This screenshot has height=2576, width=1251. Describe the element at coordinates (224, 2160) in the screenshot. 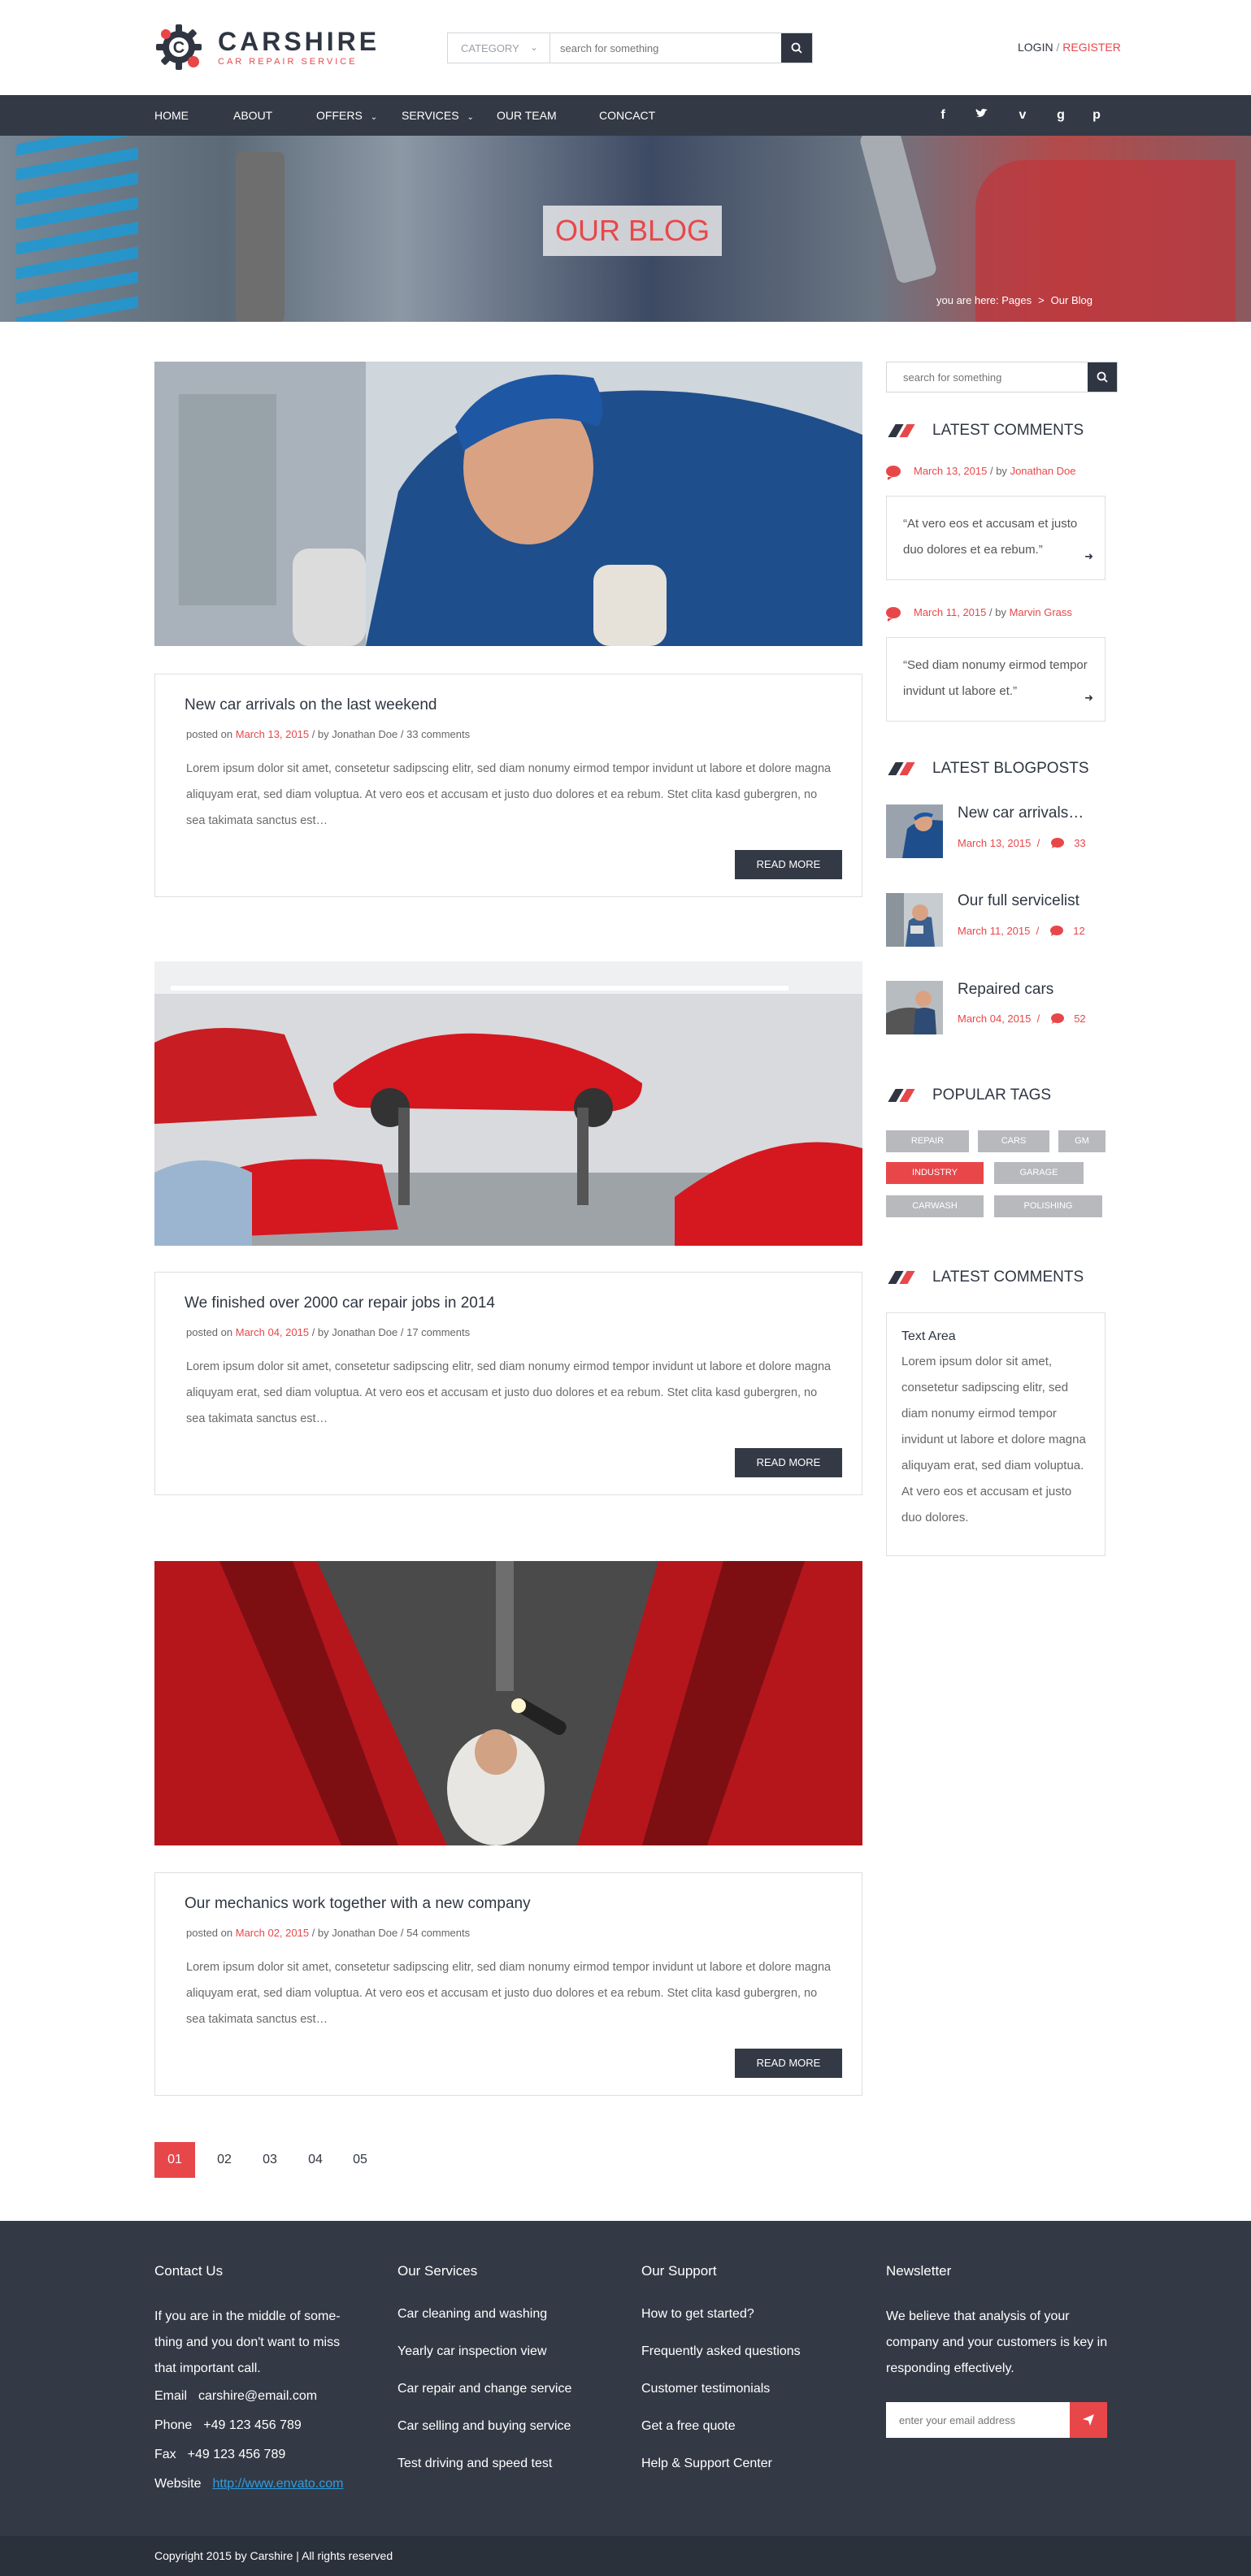

I see `page-link: 02` at that location.